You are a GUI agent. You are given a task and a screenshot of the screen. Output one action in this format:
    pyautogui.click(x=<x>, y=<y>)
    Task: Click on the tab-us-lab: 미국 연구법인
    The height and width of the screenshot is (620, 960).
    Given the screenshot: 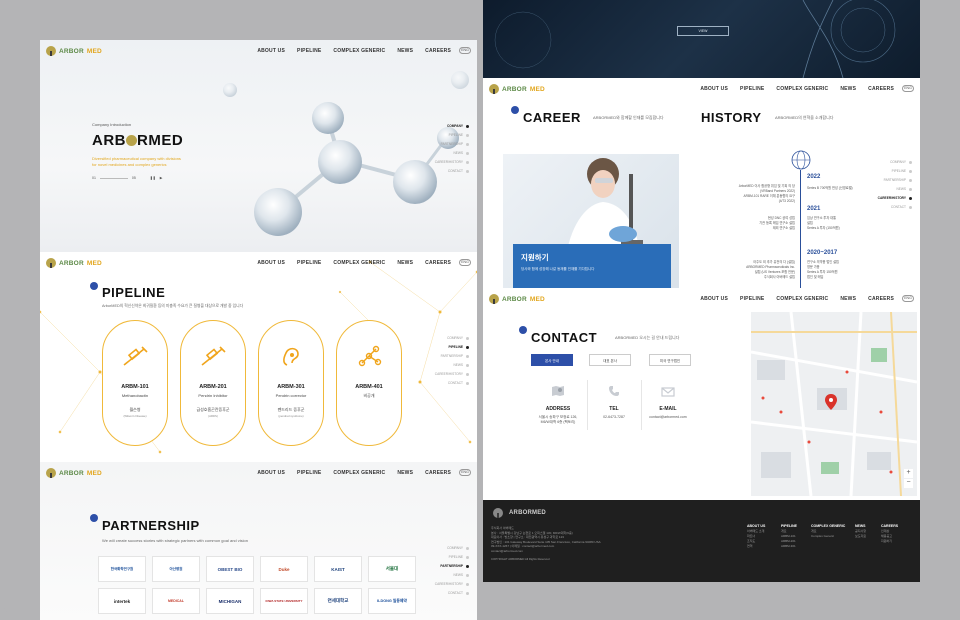 What is the action you would take?
    pyautogui.click(x=670, y=360)
    